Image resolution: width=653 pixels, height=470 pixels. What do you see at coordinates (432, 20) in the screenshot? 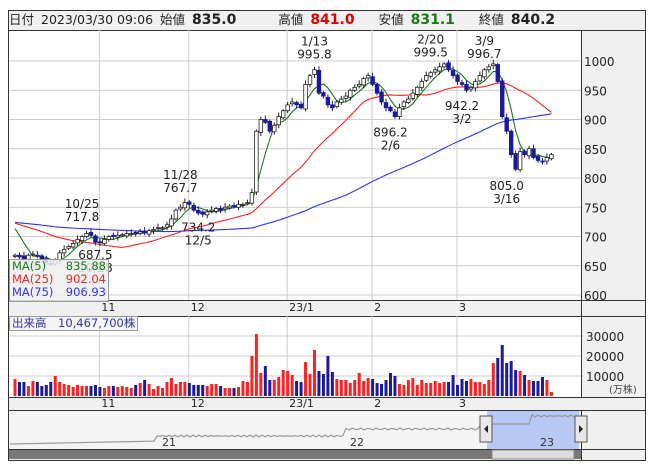
I see `low-value: 831.1` at bounding box center [432, 20].